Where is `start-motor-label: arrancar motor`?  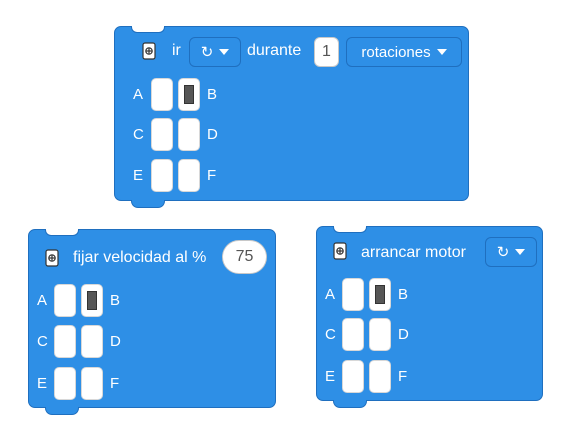 start-motor-label: arrancar motor is located at coordinates (413, 252).